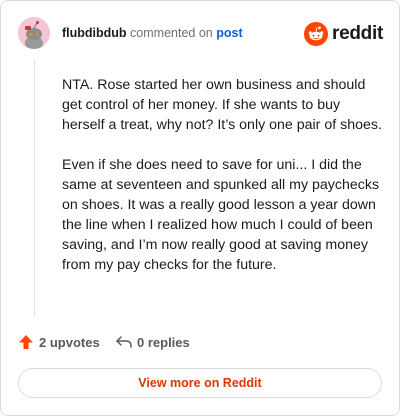 This screenshot has height=416, width=400. Describe the element at coordinates (26, 342) in the screenshot. I see `upvote-arrow-icon` at that location.